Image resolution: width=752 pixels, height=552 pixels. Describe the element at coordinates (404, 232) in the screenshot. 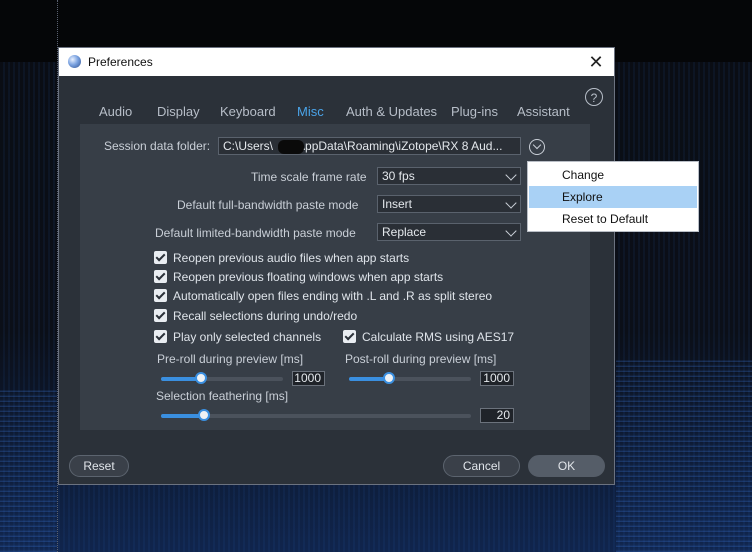

I see `limited-bandwidth-value: Replace` at that location.